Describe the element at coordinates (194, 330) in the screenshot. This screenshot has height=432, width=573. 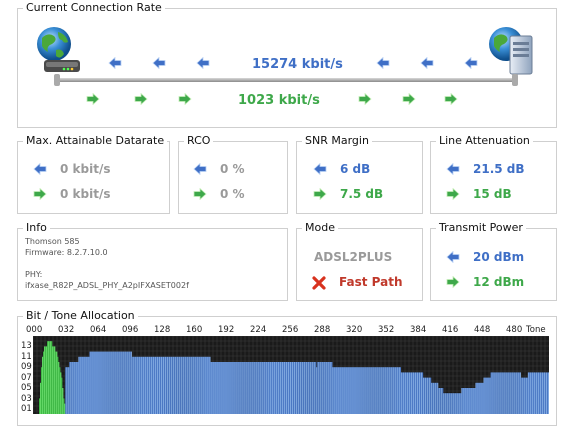
I see `x-tick-label: 160` at that location.